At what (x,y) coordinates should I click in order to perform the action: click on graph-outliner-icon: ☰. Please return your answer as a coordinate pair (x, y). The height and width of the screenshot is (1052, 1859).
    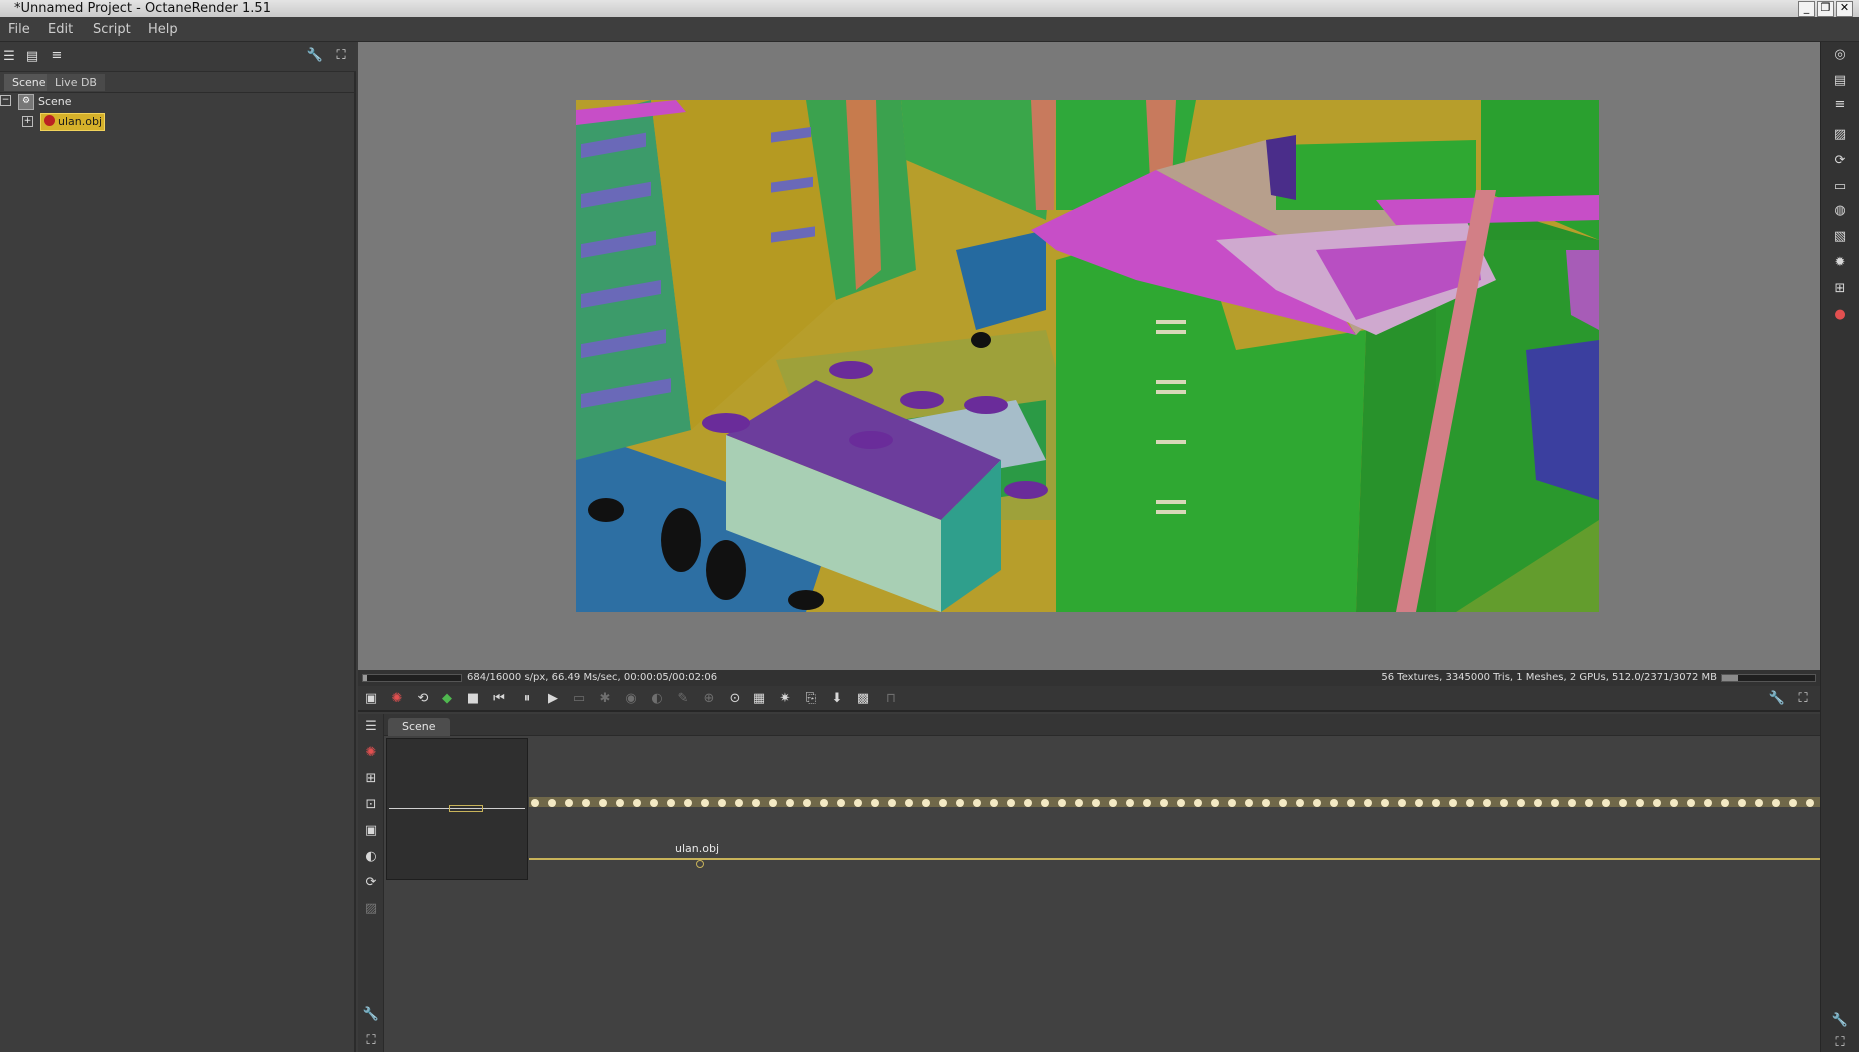
    Looking at the image, I should click on (371, 727).